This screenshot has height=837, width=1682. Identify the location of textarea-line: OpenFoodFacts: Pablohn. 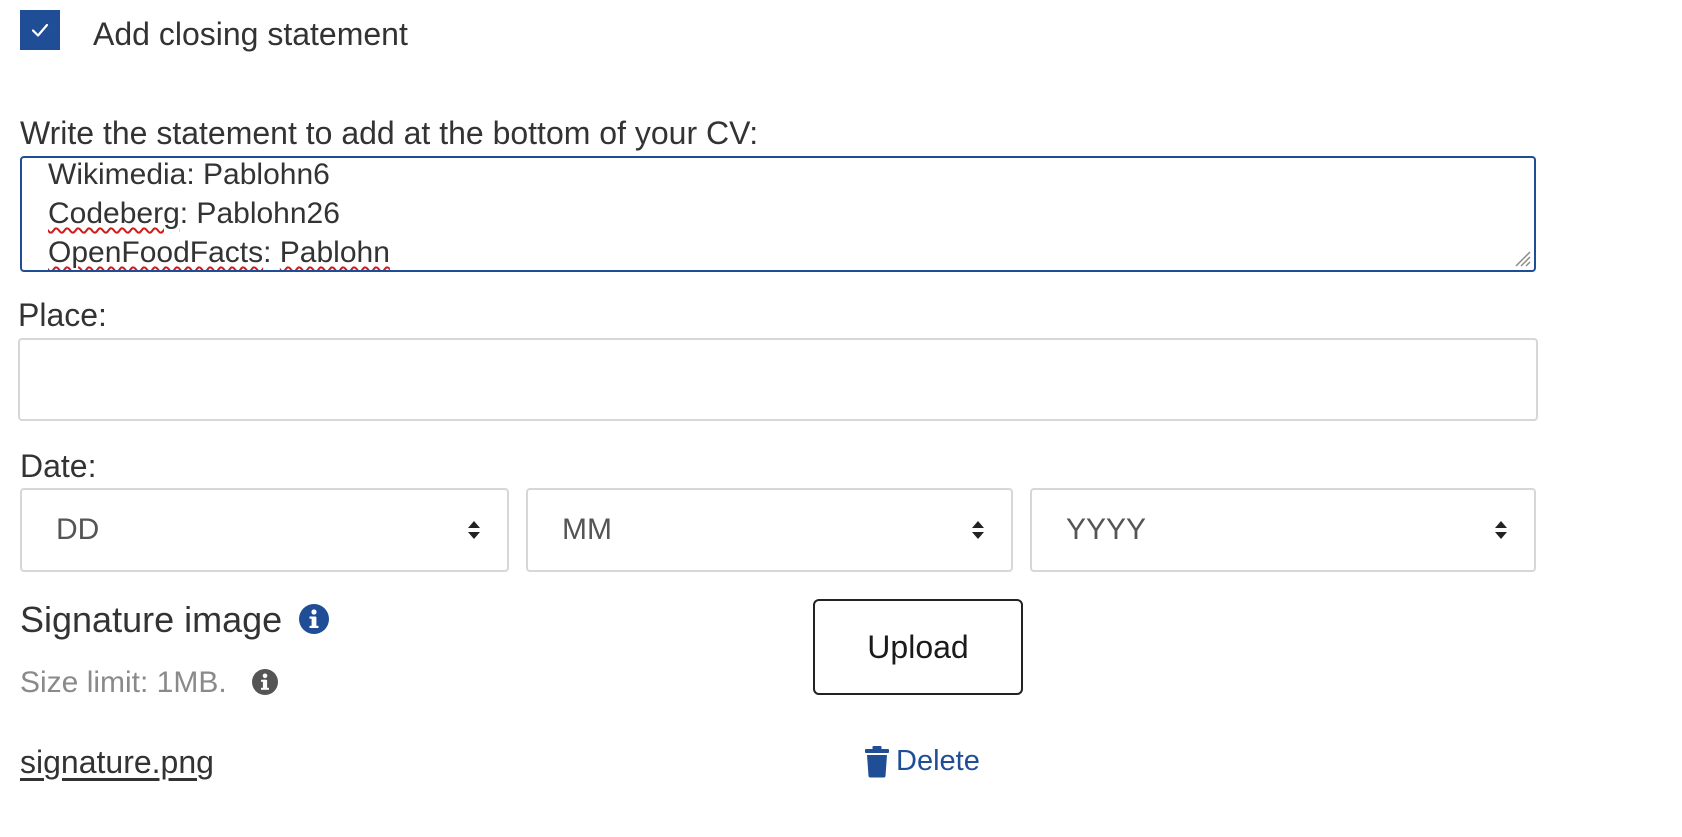
(219, 251).